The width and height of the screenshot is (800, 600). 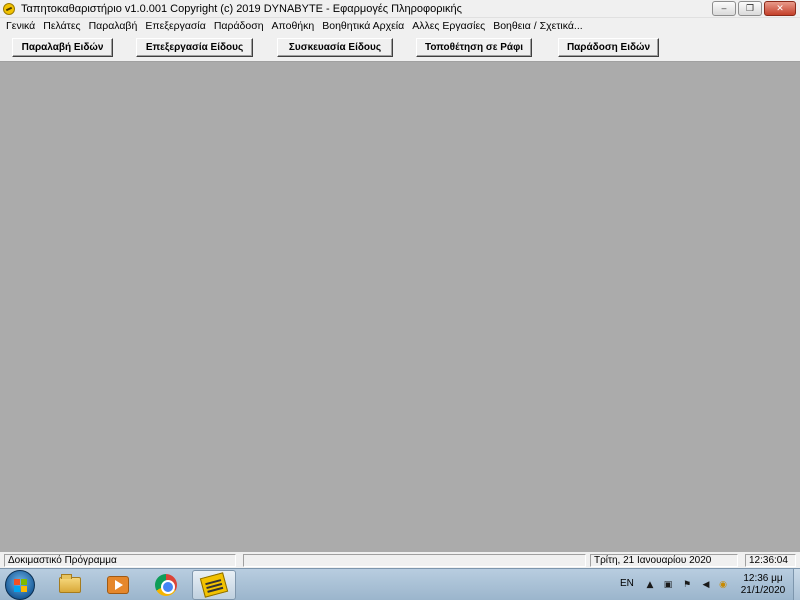 What do you see at coordinates (608, 47) in the screenshot?
I see `deliver-items-button: Παράδοση Ειδών` at bounding box center [608, 47].